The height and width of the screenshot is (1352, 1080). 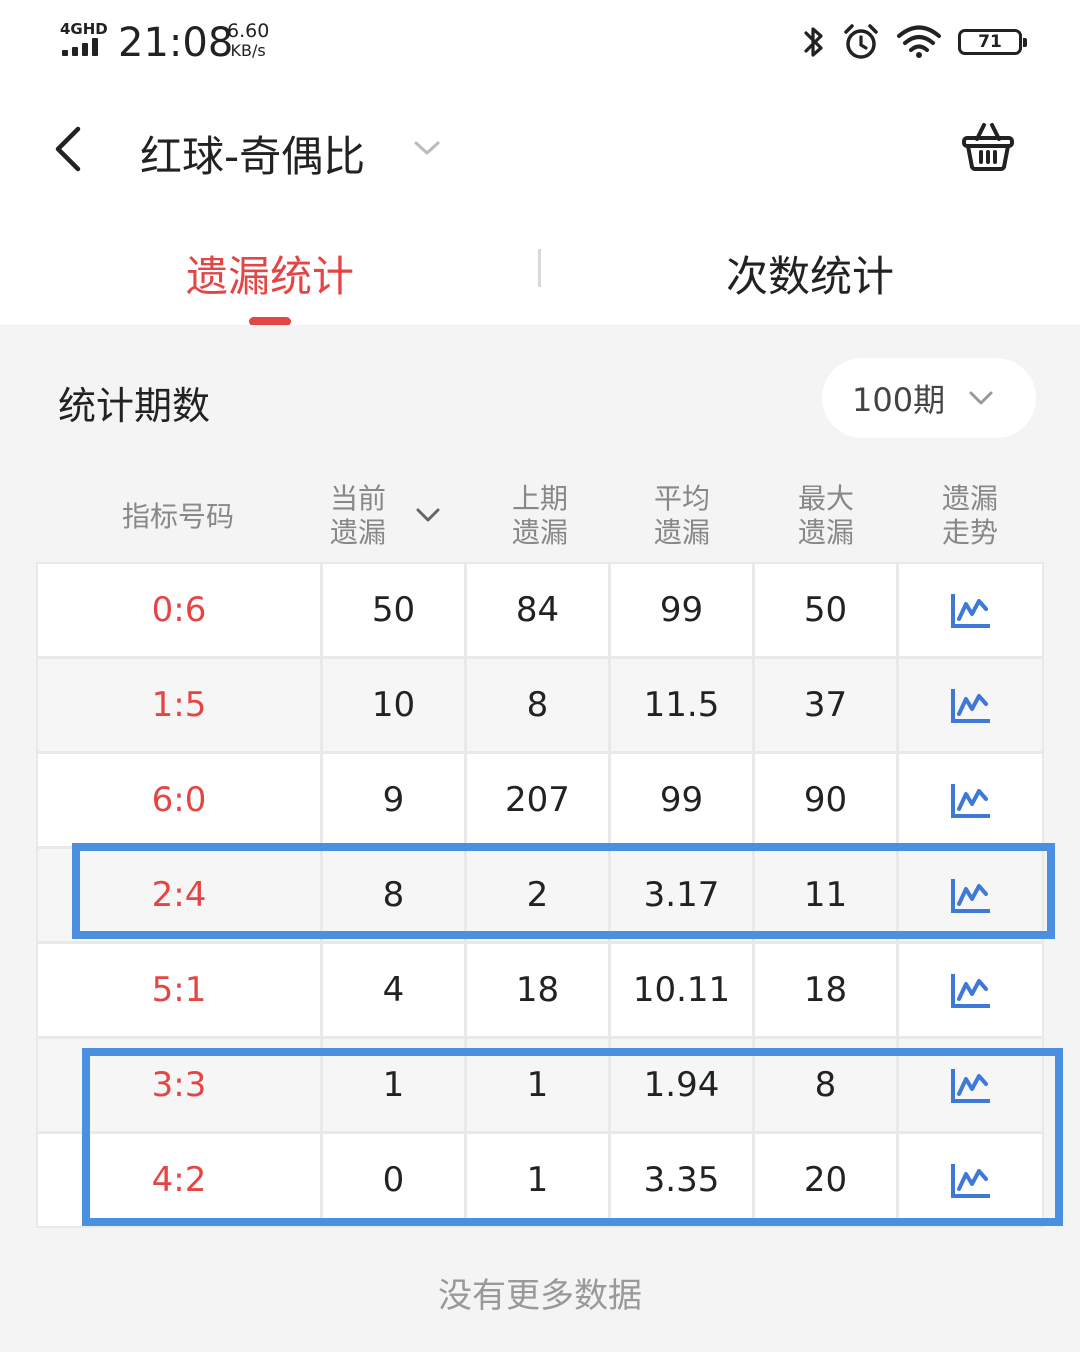 I want to click on table-row: 5:1 4 18 10.11 18, so click(x=541, y=990).